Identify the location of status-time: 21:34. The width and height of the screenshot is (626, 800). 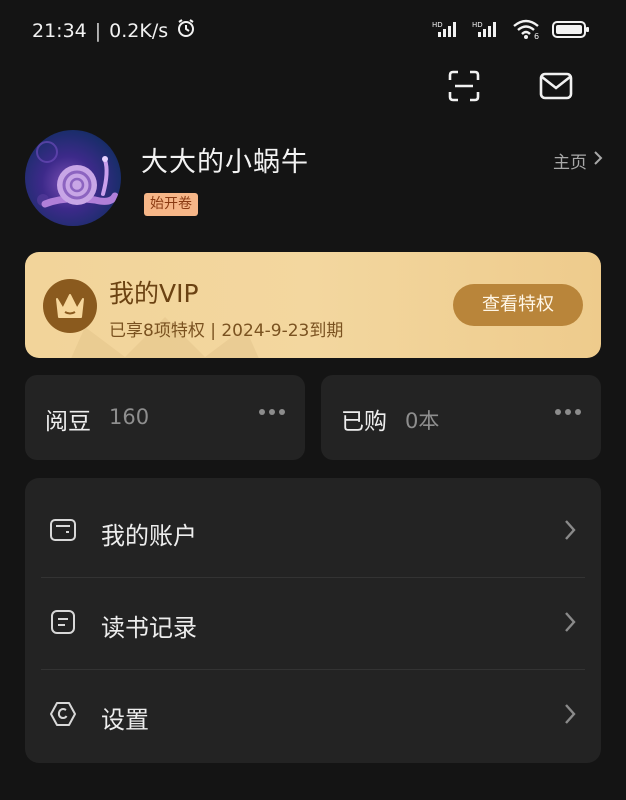
(59, 30).